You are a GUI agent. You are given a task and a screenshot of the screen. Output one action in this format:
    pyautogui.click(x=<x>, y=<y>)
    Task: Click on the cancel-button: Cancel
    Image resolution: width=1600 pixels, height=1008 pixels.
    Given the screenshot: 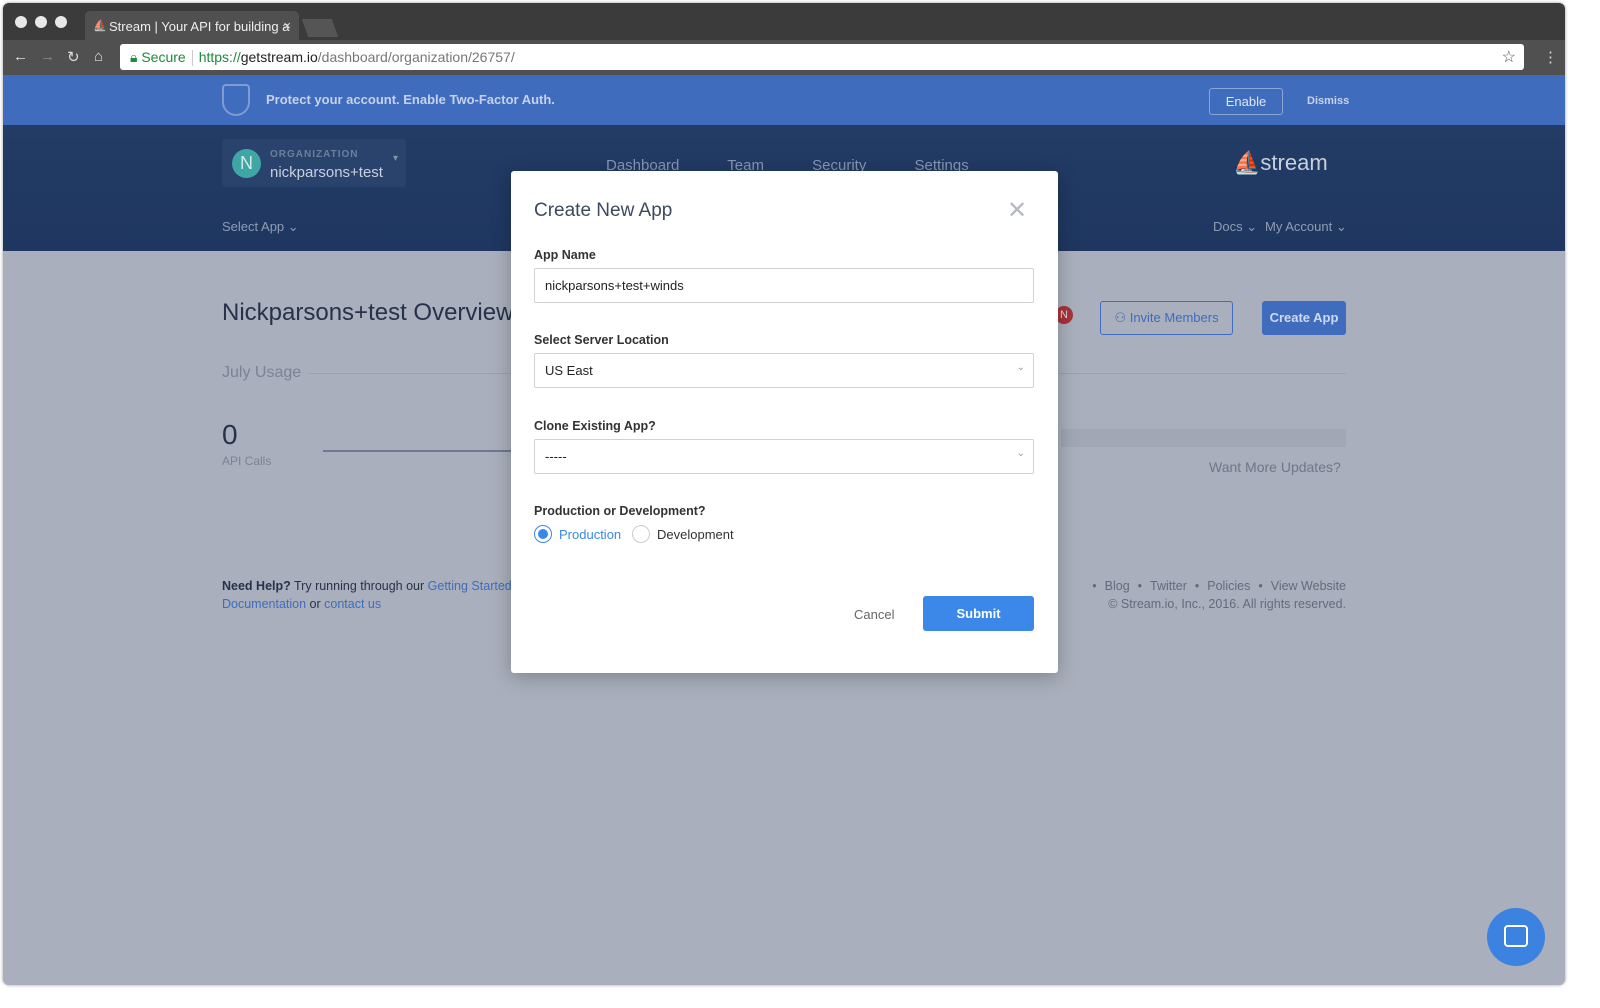 What is the action you would take?
    pyautogui.click(x=874, y=614)
    